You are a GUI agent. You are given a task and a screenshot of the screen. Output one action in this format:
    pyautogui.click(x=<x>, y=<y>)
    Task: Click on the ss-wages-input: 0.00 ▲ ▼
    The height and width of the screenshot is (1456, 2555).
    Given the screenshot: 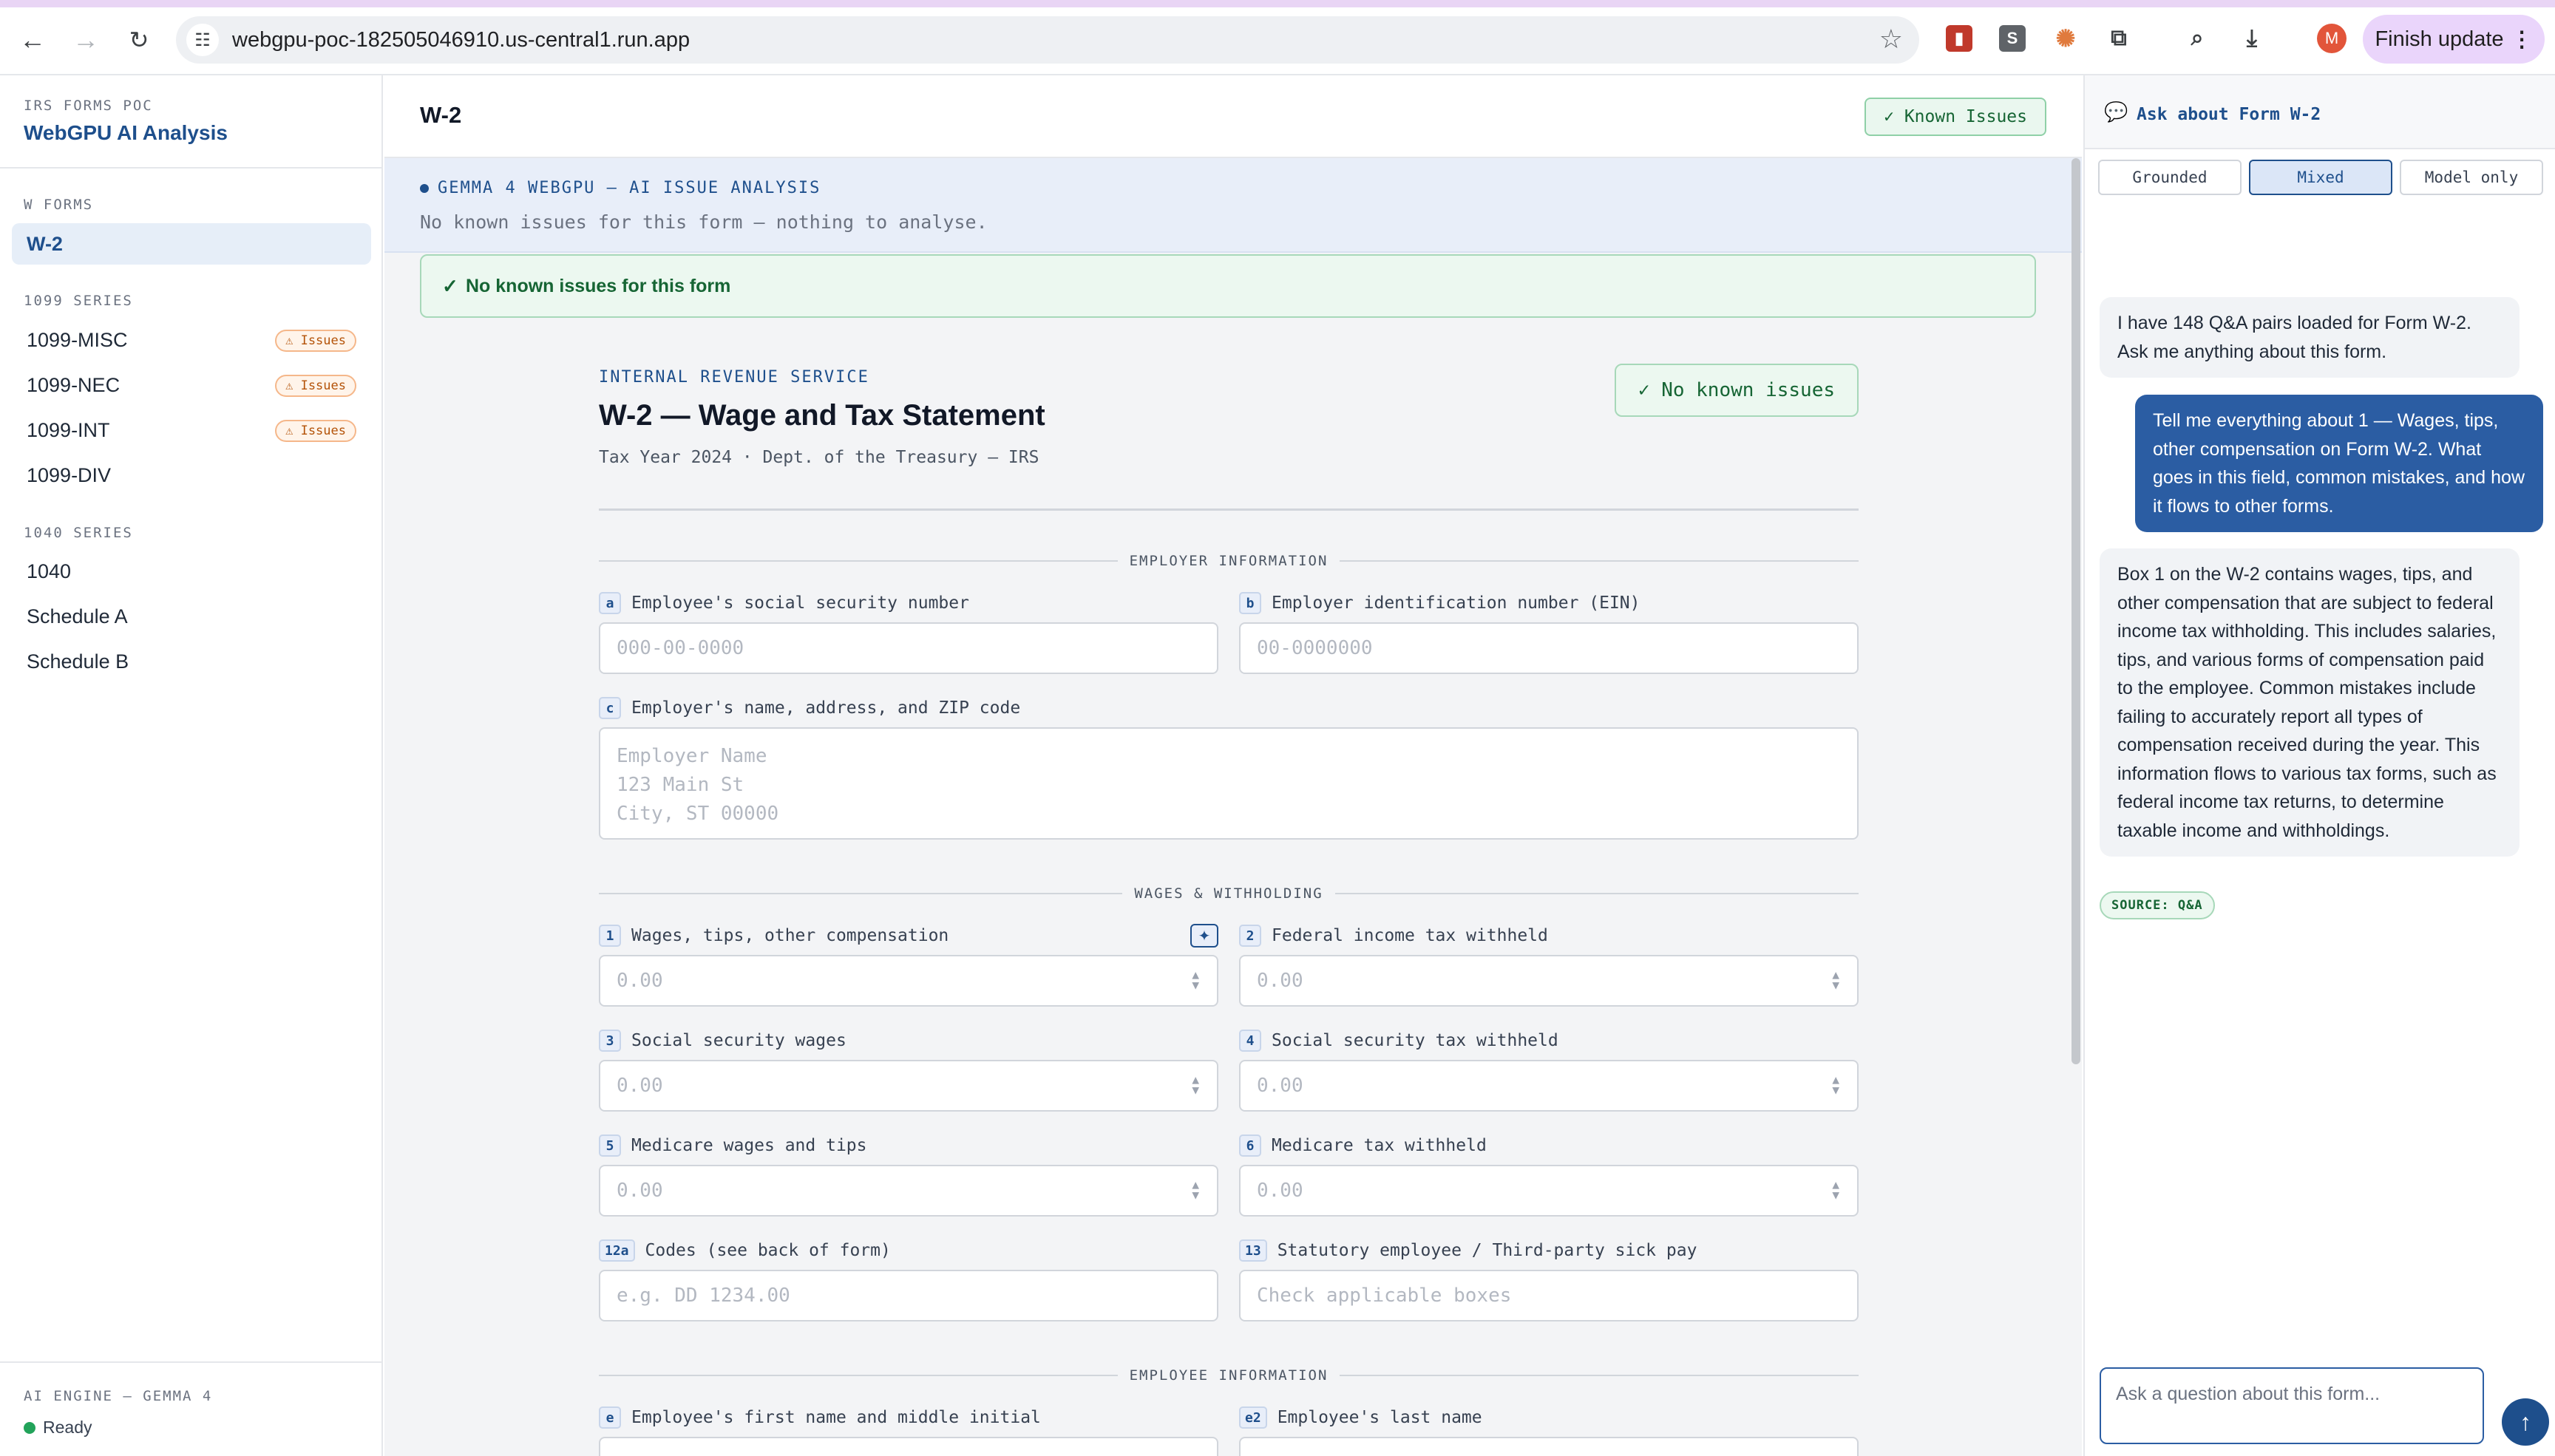 What is the action you would take?
    pyautogui.click(x=908, y=1086)
    